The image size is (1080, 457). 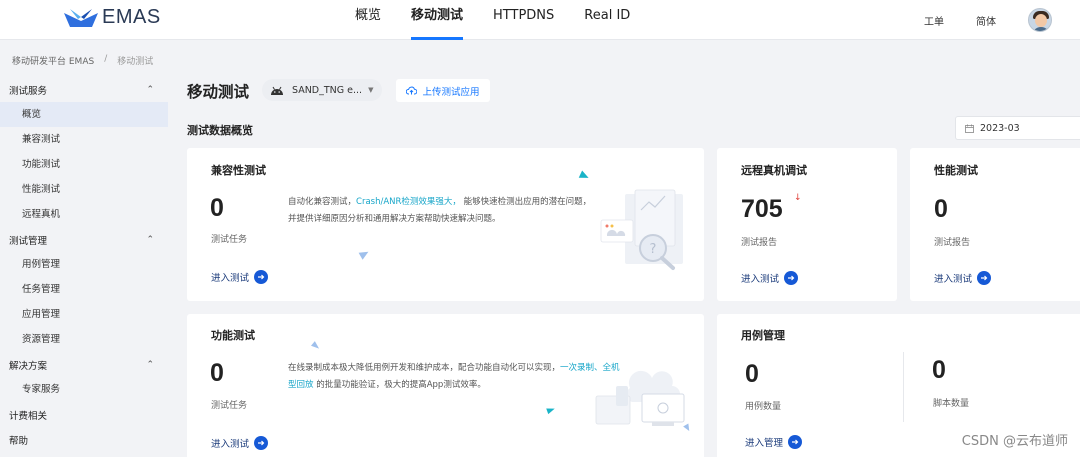 What do you see at coordinates (774, 170) in the screenshot?
I see `card-title: 远程真机调试` at bounding box center [774, 170].